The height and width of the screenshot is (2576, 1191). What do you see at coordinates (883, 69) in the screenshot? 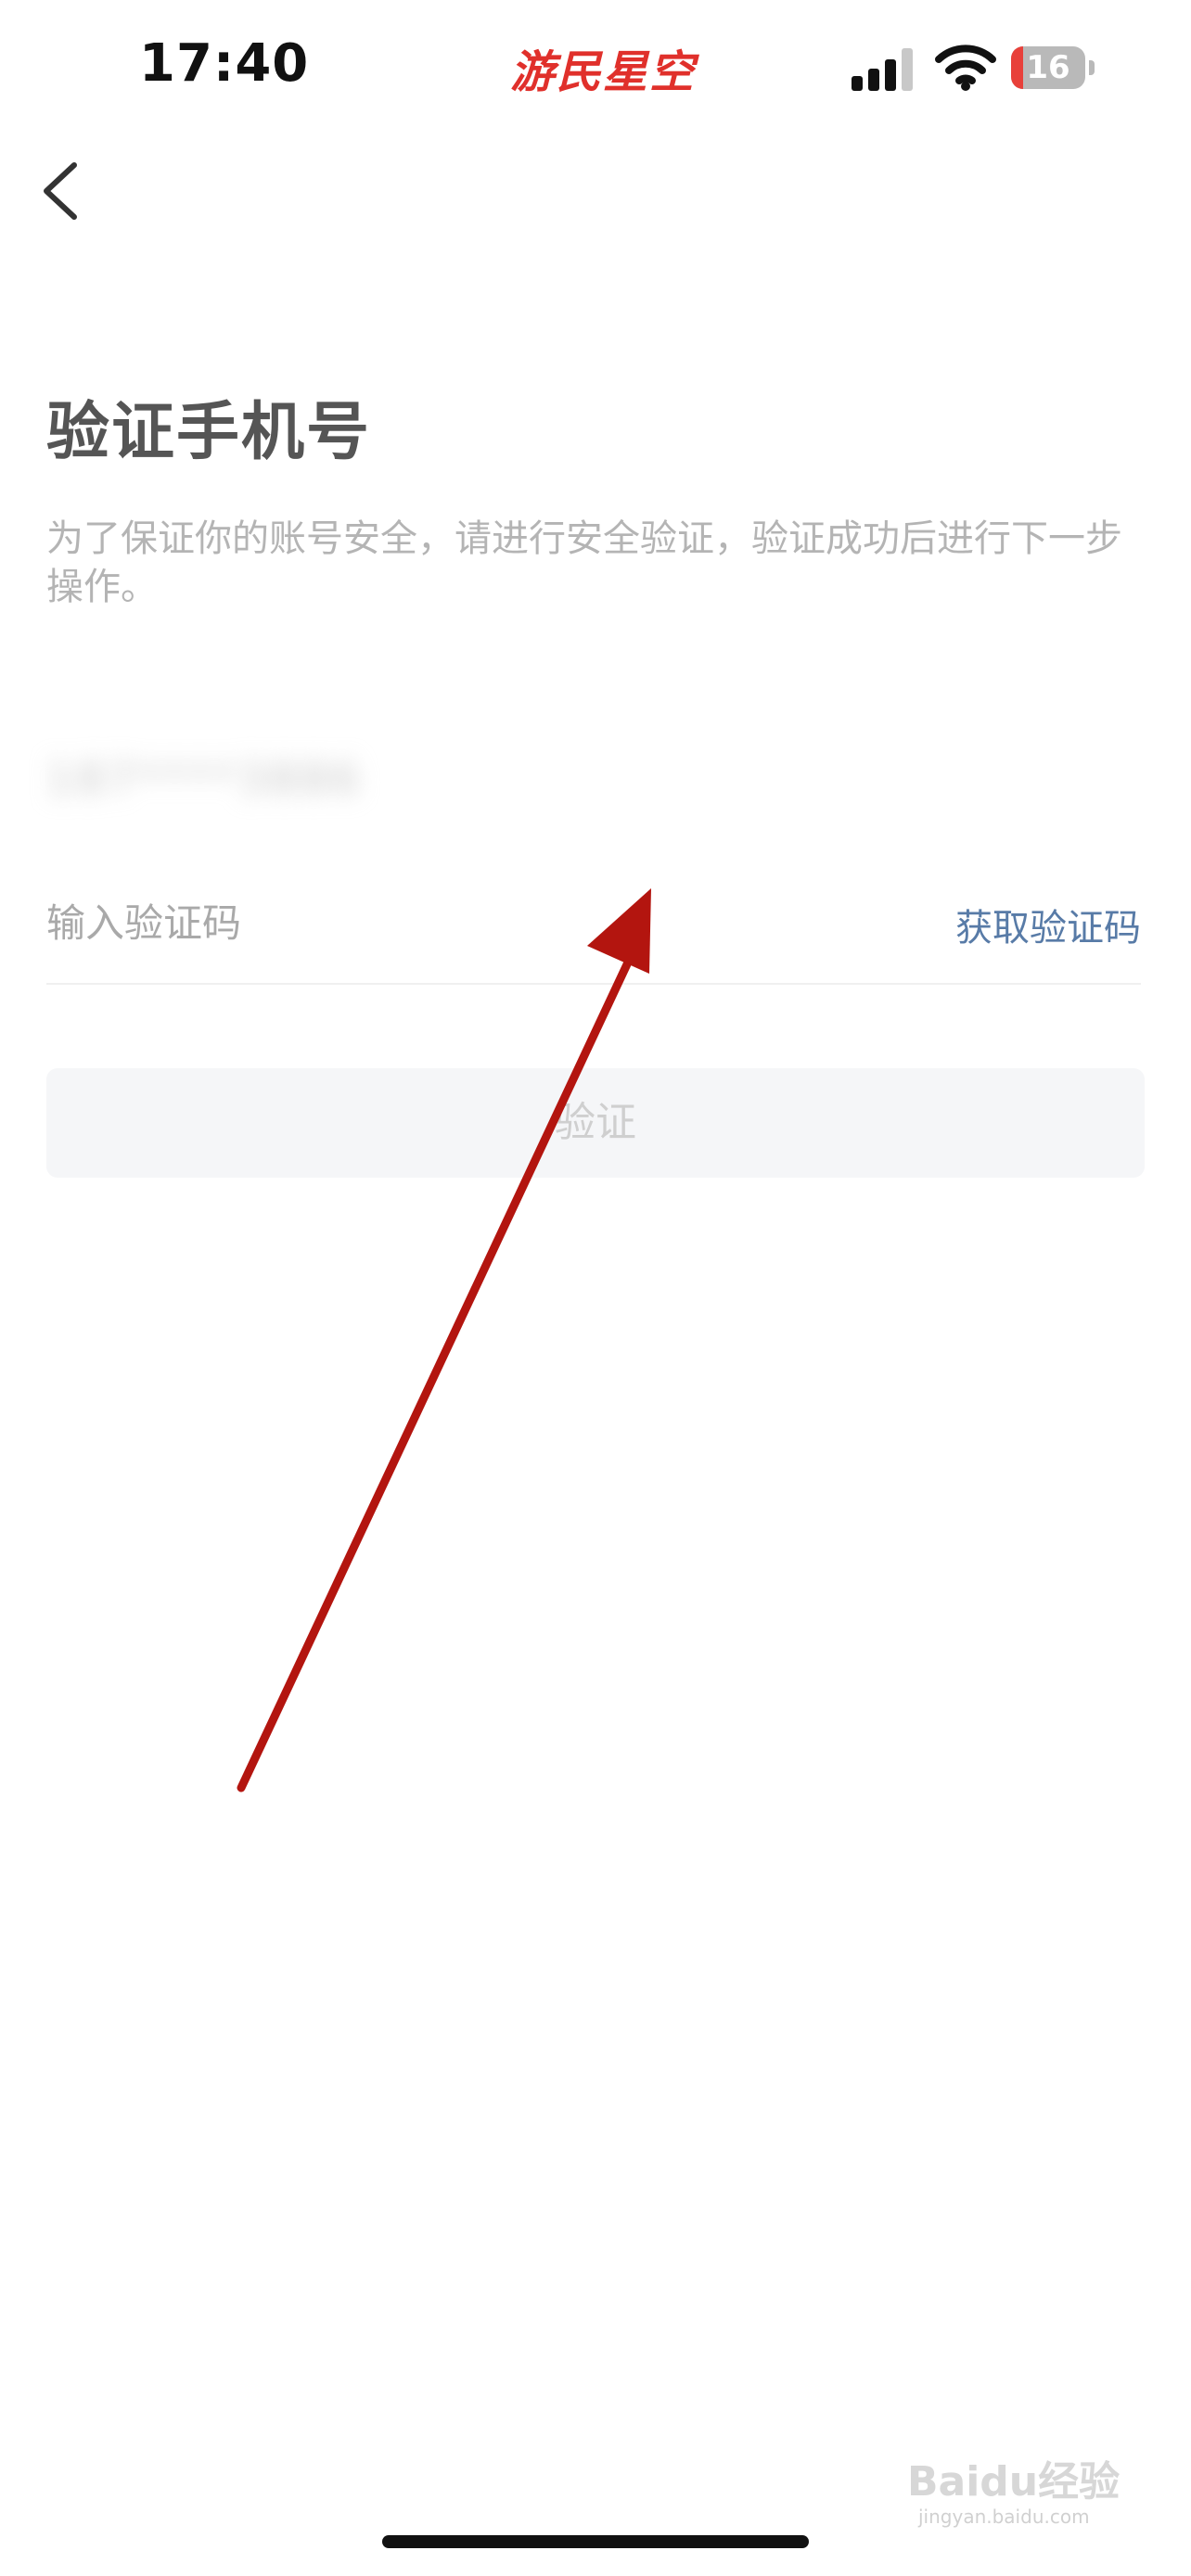
I see `signal-icon` at bounding box center [883, 69].